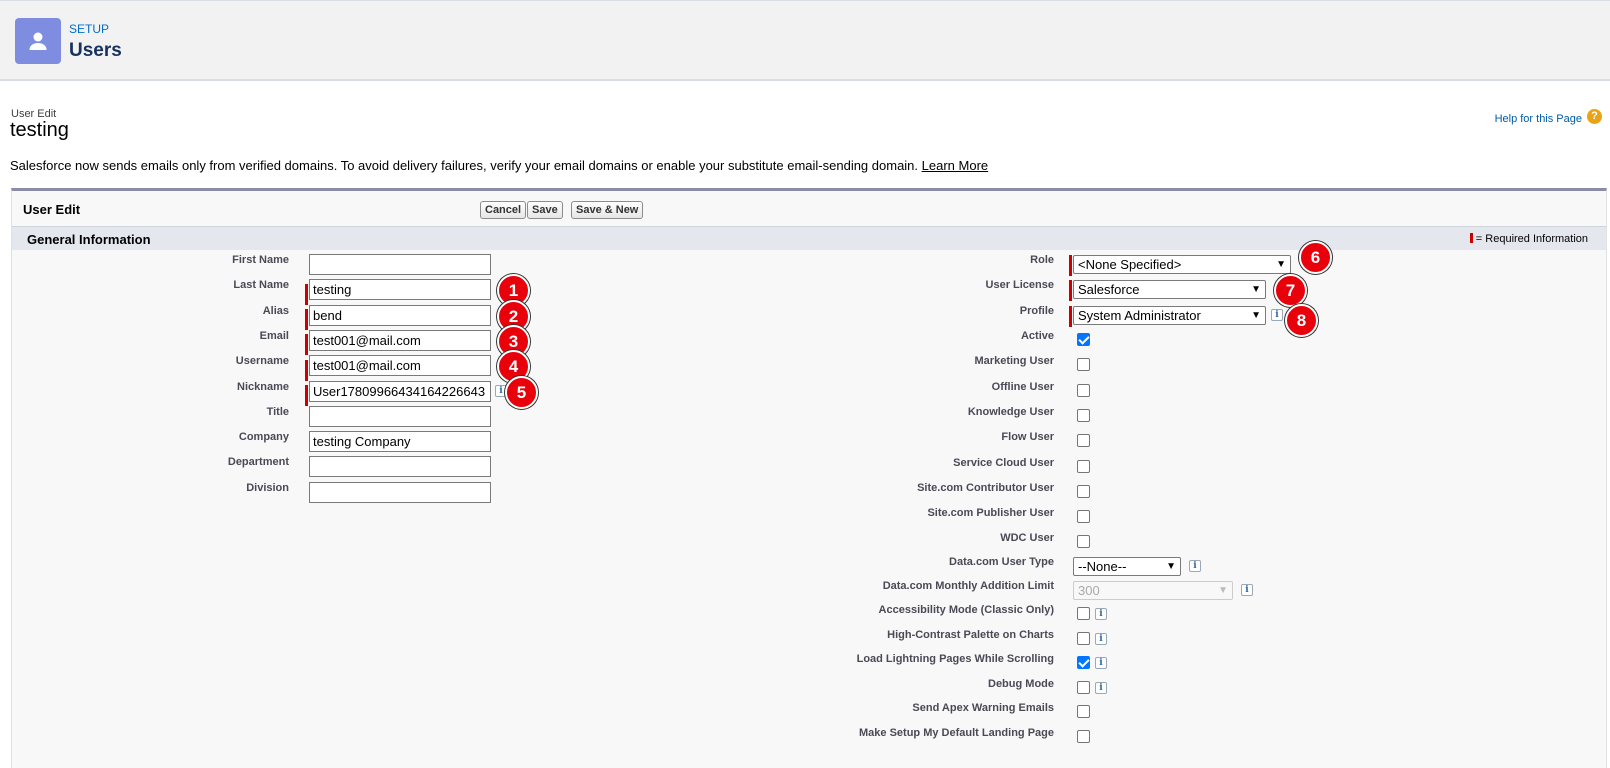 Image resolution: width=1610 pixels, height=768 pixels. Describe the element at coordinates (1070, 291) in the screenshot. I see `user-license-required-marker` at that location.